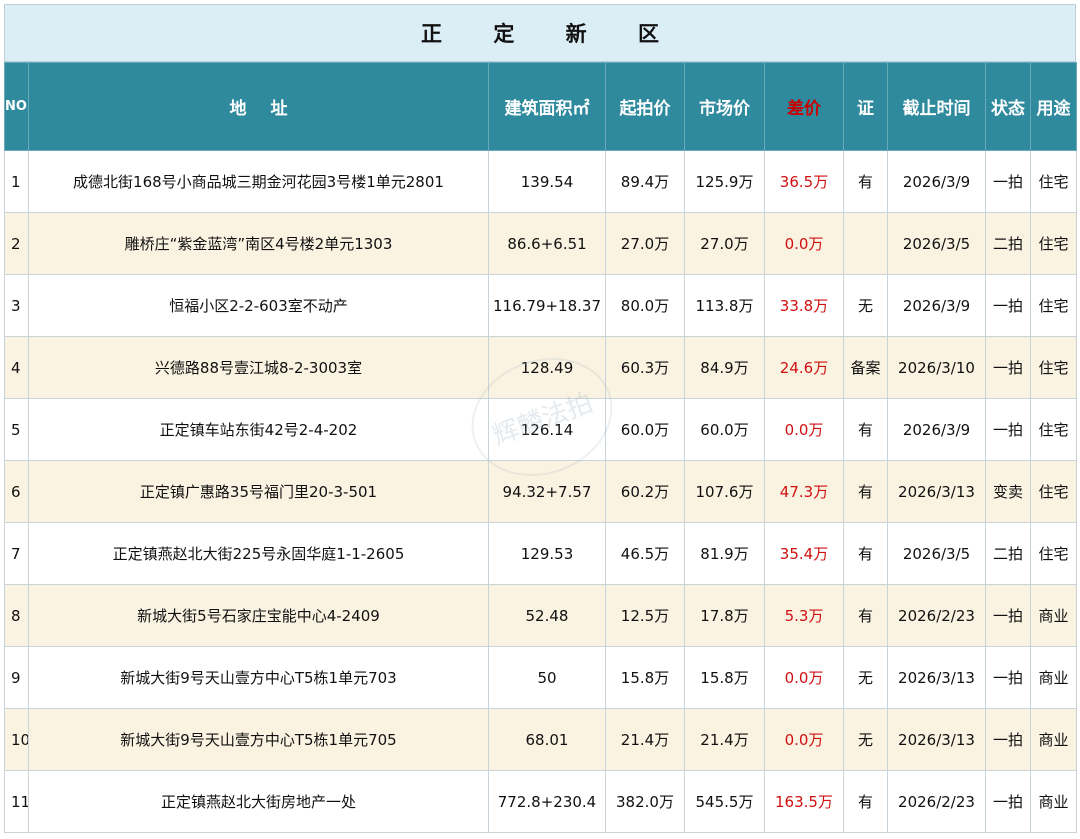 This screenshot has width=1080, height=839. Describe the element at coordinates (16, 615) in the screenshot. I see `cell-no: 8` at that location.